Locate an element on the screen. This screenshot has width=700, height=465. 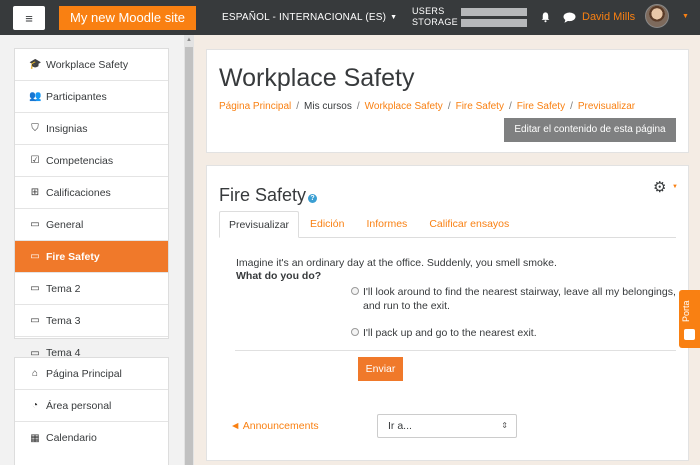
user-name: David Mills is located at coordinates (608, 17).